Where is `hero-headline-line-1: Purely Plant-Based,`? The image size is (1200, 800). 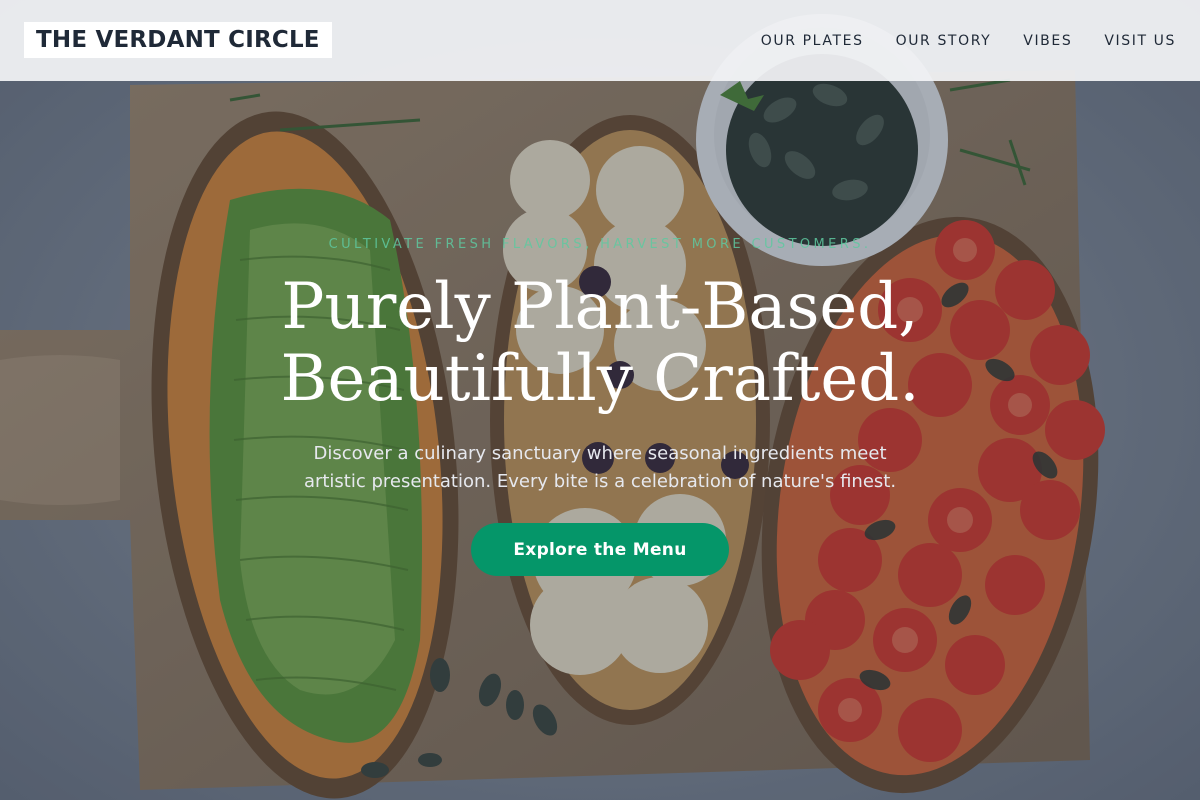 hero-headline-line-1: Purely Plant-Based, is located at coordinates (600, 307).